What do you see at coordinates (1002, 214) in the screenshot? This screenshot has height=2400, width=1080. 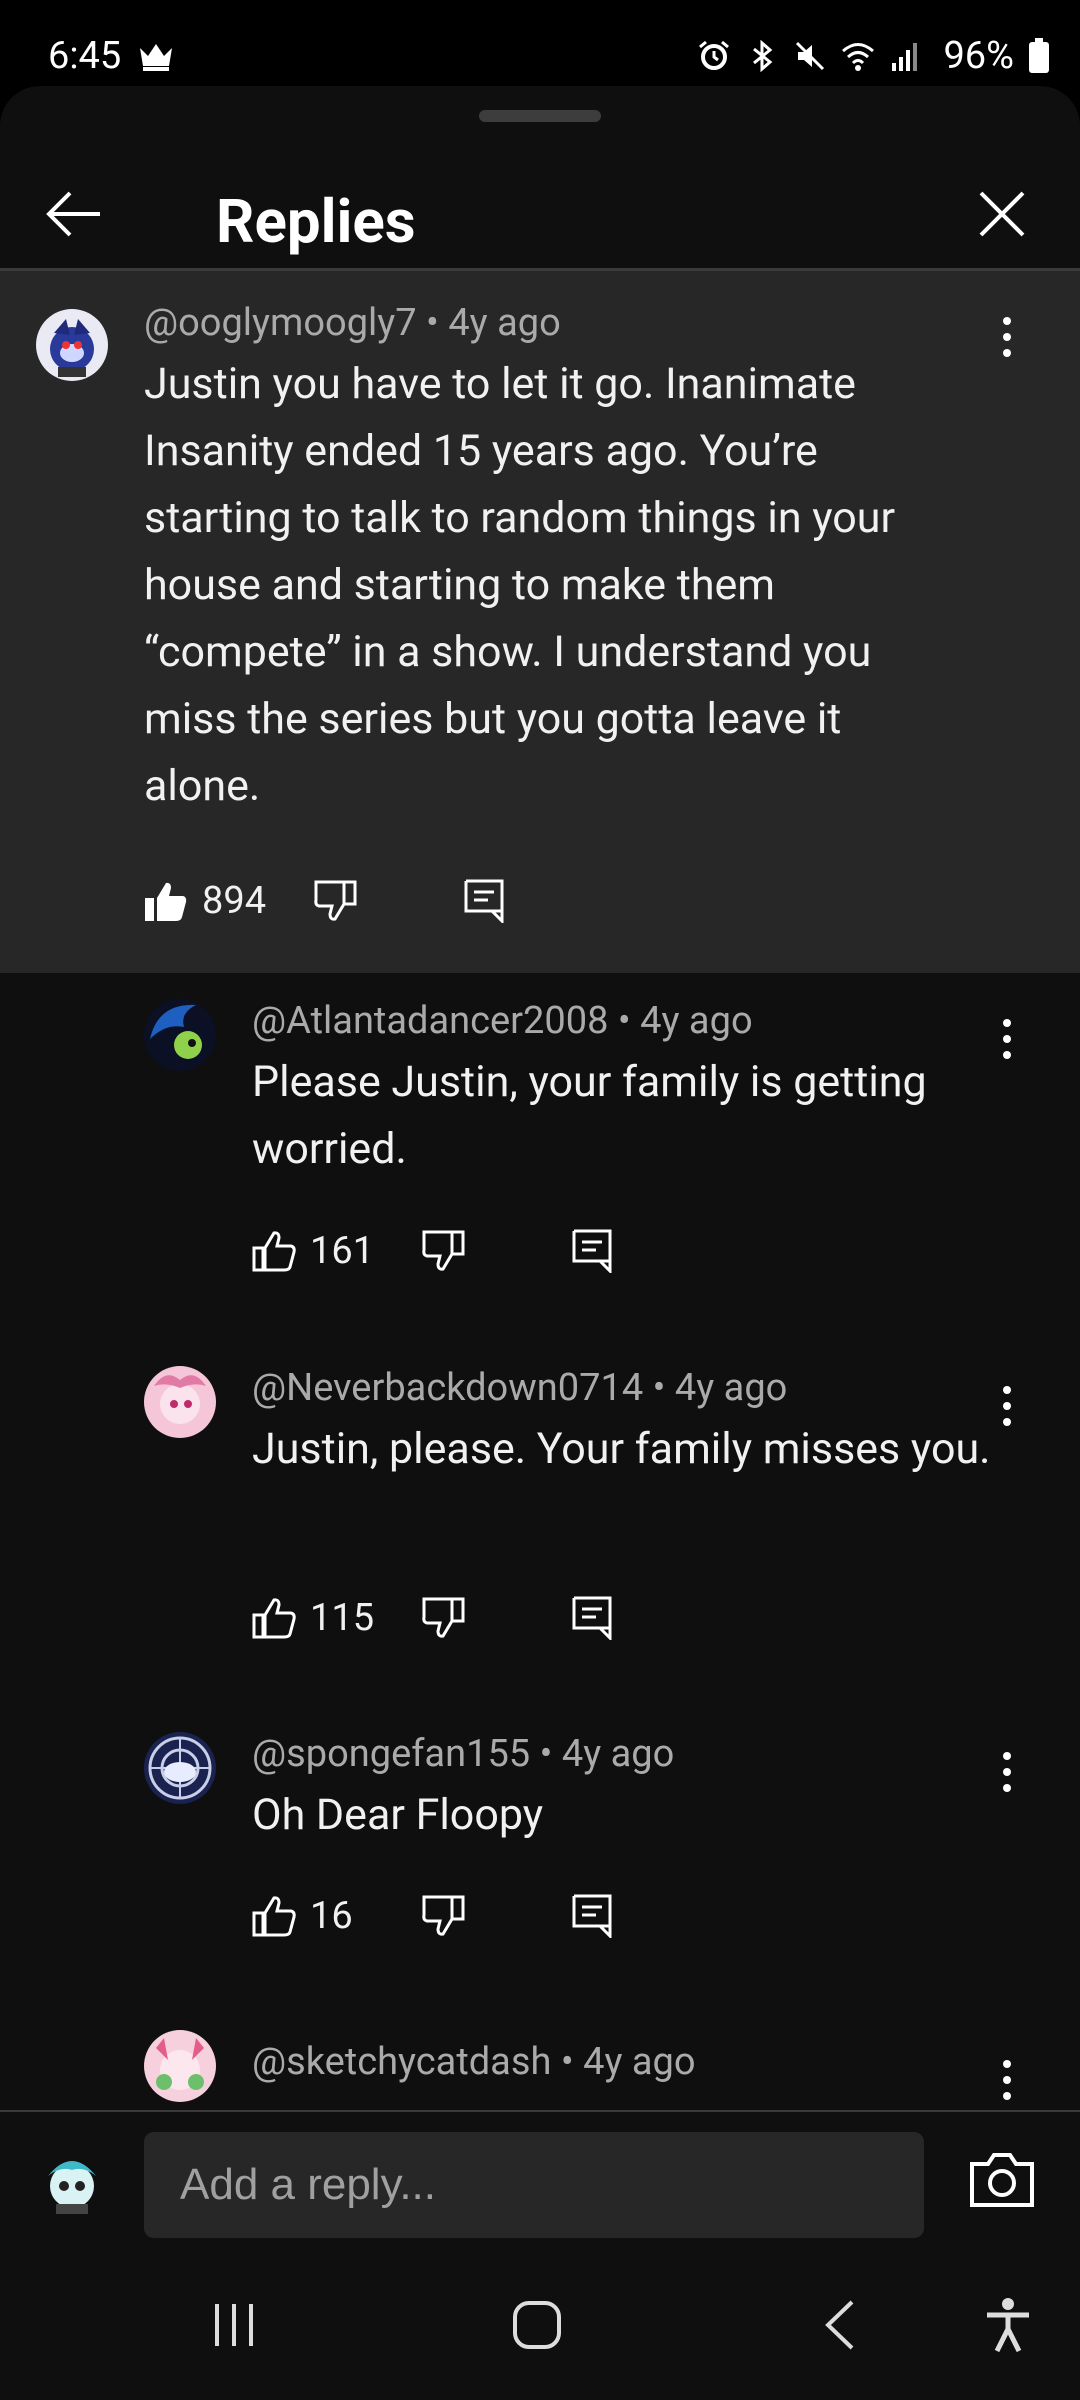 I see `close-button` at bounding box center [1002, 214].